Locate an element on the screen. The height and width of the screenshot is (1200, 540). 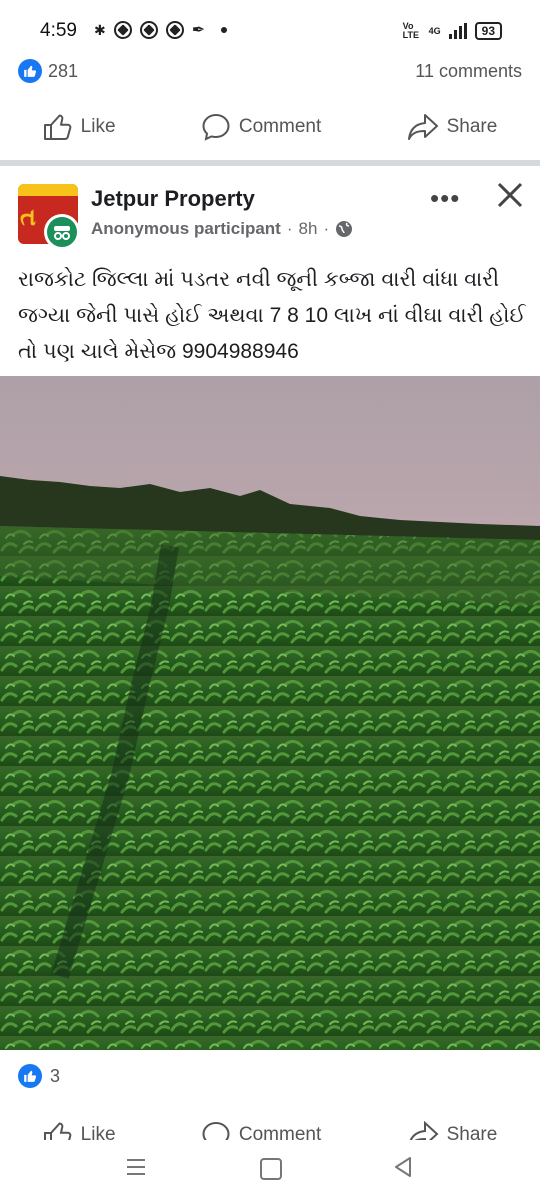
group-name: Jetpur Property is located at coordinates (173, 199).